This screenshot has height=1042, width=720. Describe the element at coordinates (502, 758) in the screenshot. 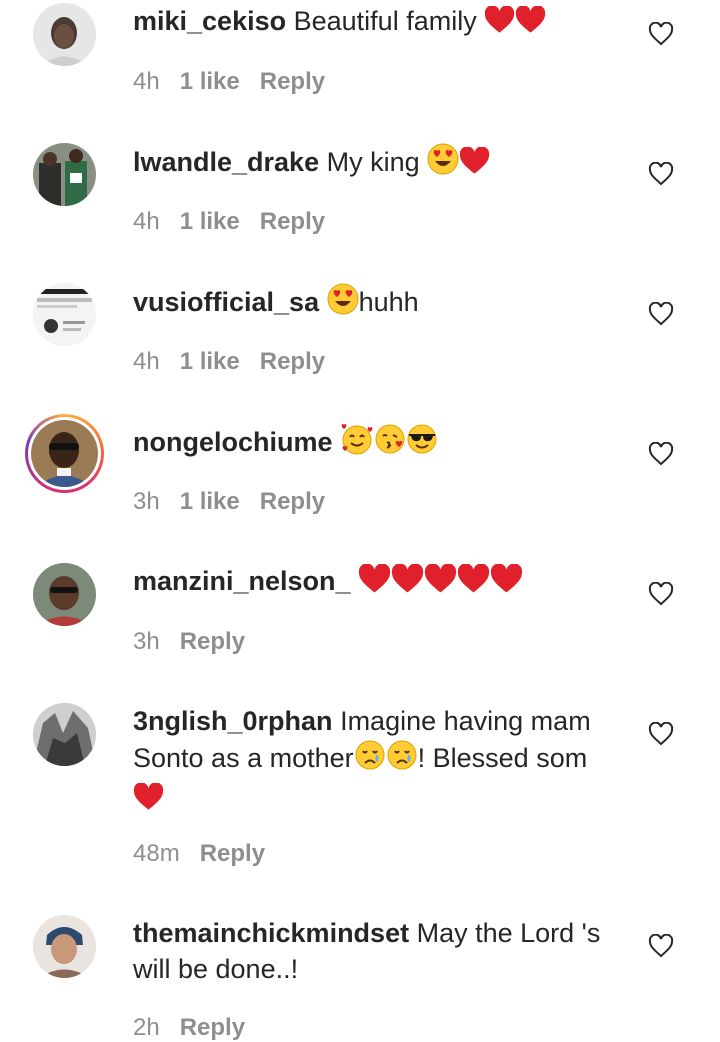

I see `comment-body-end: ! Blessed som` at that location.